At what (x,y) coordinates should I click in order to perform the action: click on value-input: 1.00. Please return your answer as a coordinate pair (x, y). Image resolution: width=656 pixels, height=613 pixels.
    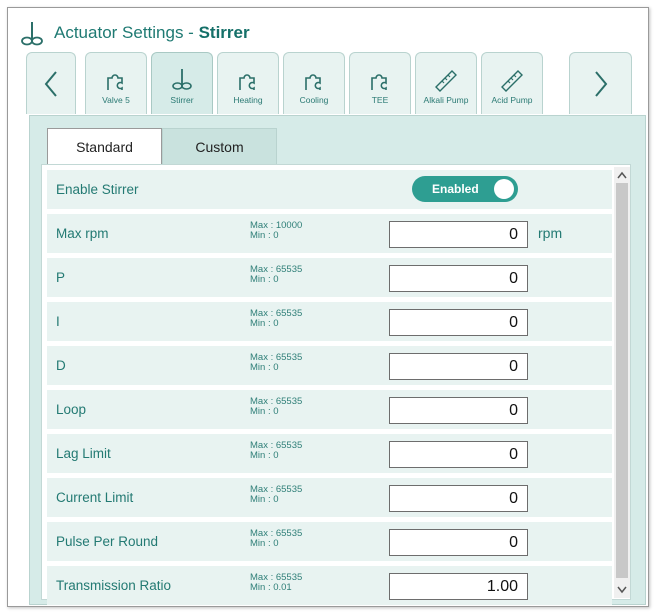
    Looking at the image, I should click on (458, 586).